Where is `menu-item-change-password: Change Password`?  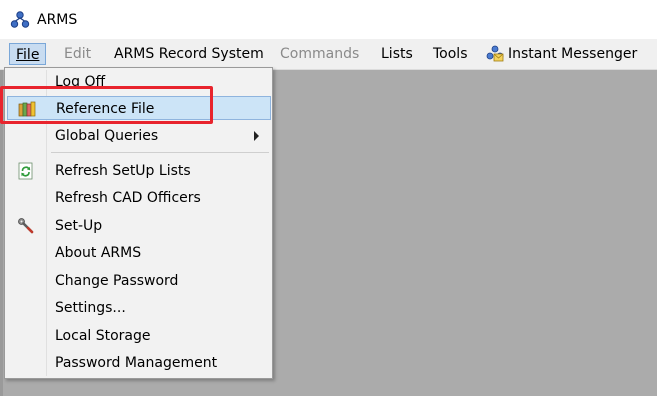 menu-item-change-password: Change Password is located at coordinates (139, 281).